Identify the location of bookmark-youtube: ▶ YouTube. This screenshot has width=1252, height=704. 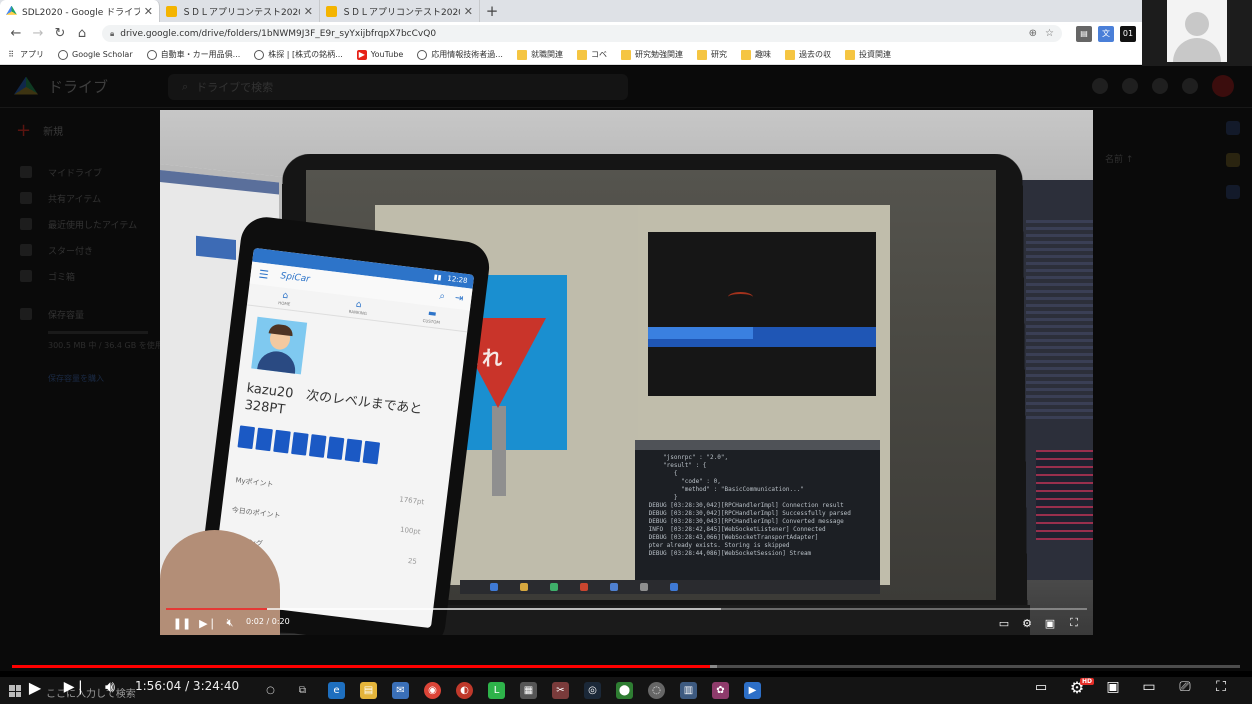
(379, 54).